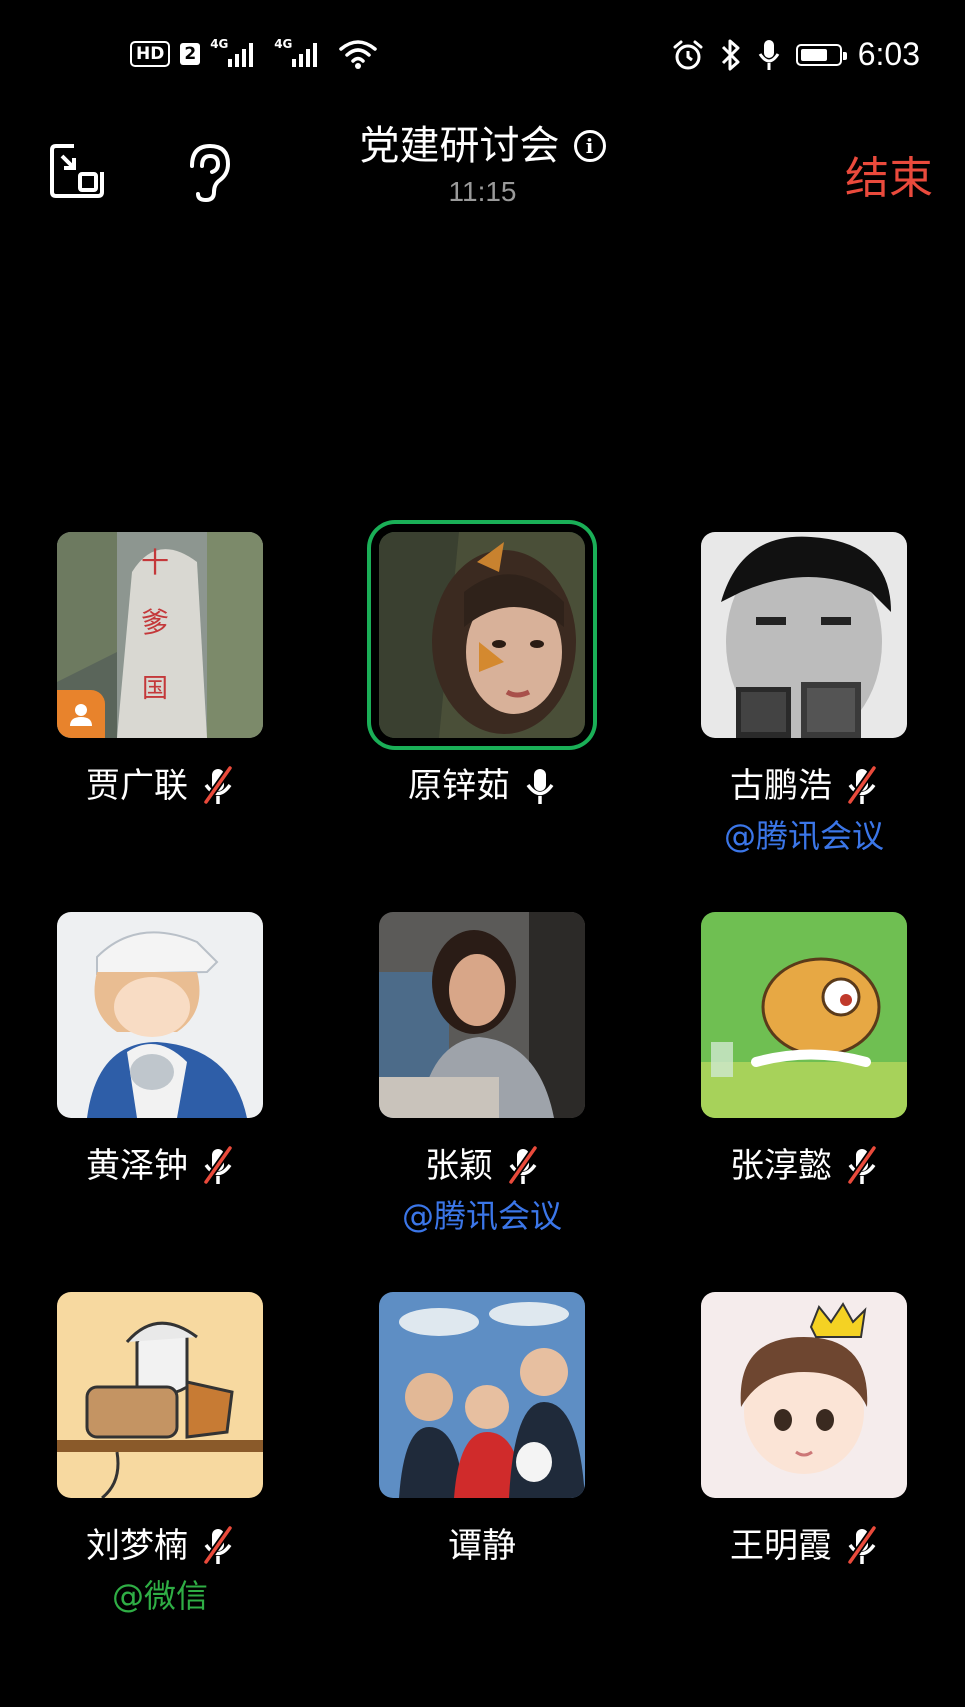 The width and height of the screenshot is (965, 1707). Describe the element at coordinates (155, 562) in the screenshot. I see `svg-text: 十` at that location.